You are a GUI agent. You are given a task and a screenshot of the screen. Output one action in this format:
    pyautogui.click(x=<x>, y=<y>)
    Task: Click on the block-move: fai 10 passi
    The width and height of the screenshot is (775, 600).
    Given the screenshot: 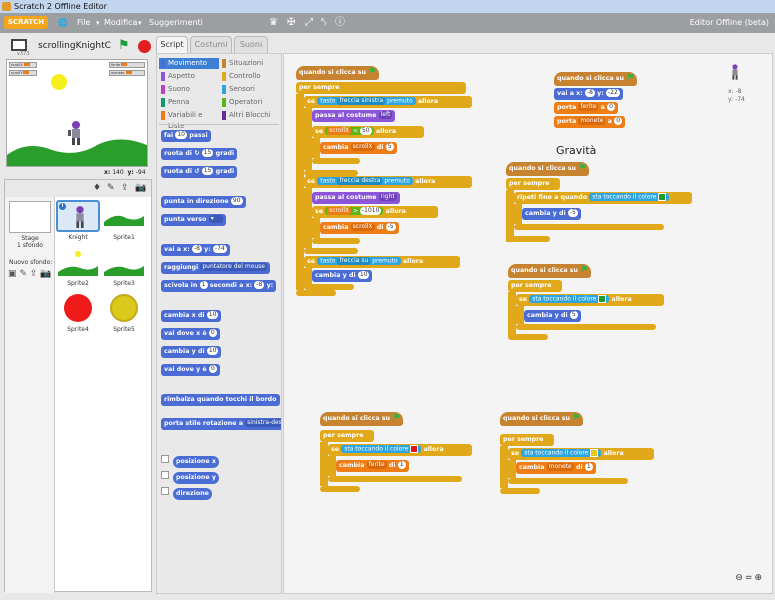 What is the action you would take?
    pyautogui.click(x=186, y=136)
    